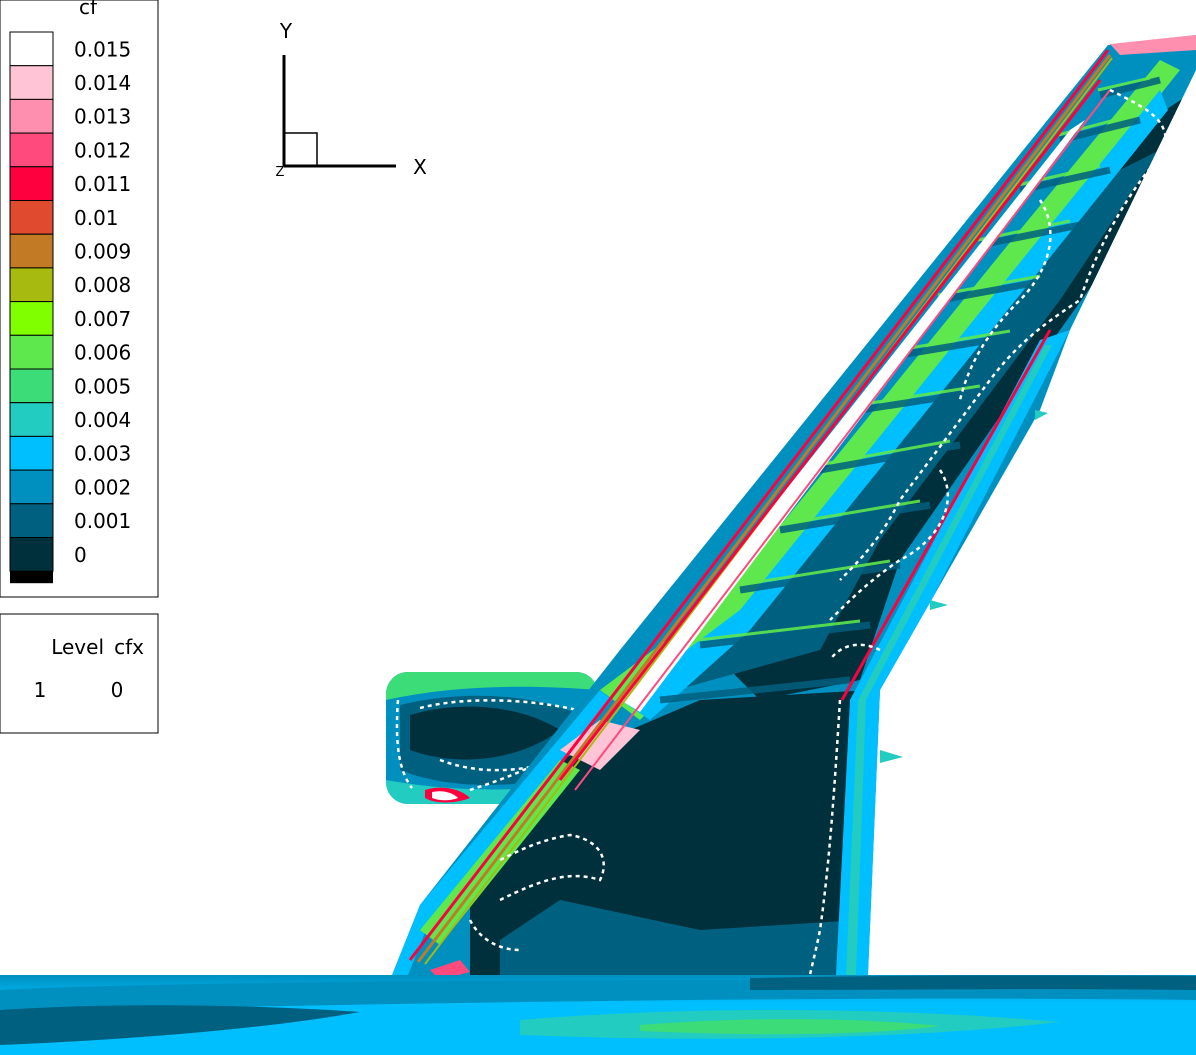 The height and width of the screenshot is (1055, 1196). Describe the element at coordinates (117, 690) in the screenshot. I see `line-legend-cfx-value: 0` at that location.